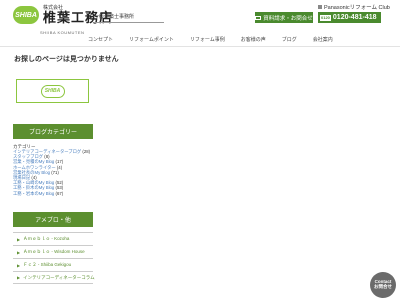  What do you see at coordinates (86, 151) in the screenshot?
I see `category-count: (28)` at bounding box center [86, 151].